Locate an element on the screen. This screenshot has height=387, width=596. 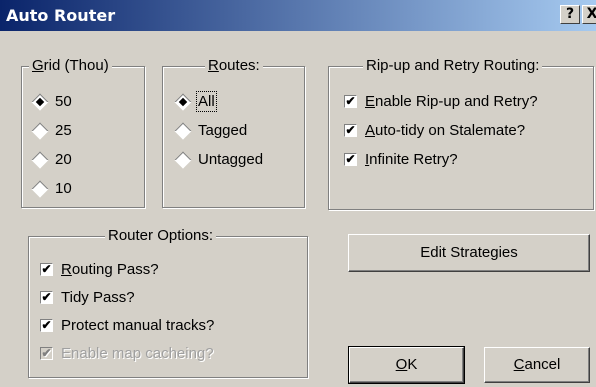
routes-option-all: All is located at coordinates (195, 101).